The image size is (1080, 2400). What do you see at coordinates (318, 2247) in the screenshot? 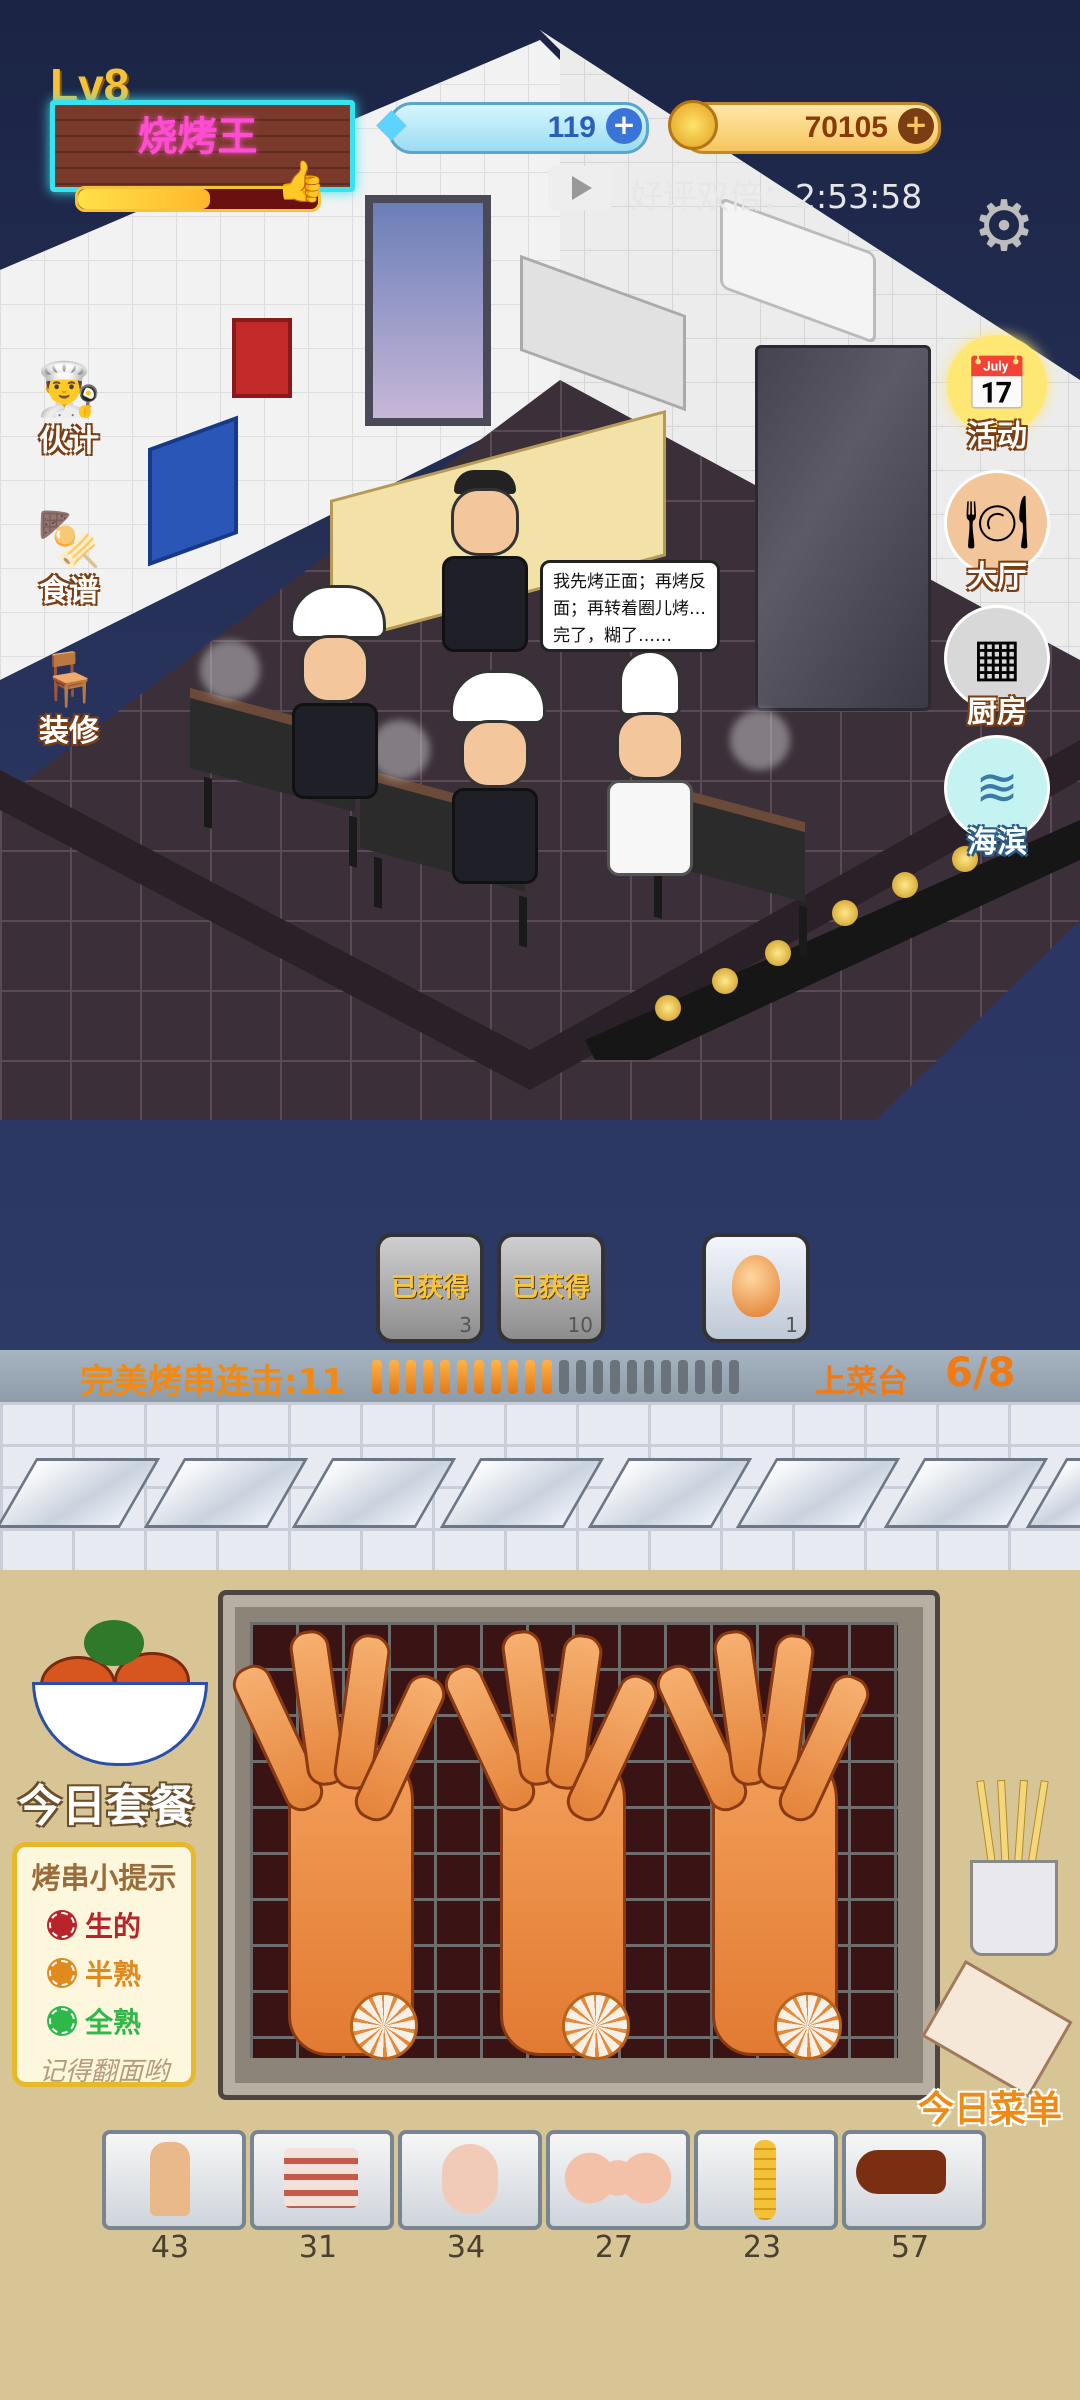
I see `ingredient-count: 31` at bounding box center [318, 2247].